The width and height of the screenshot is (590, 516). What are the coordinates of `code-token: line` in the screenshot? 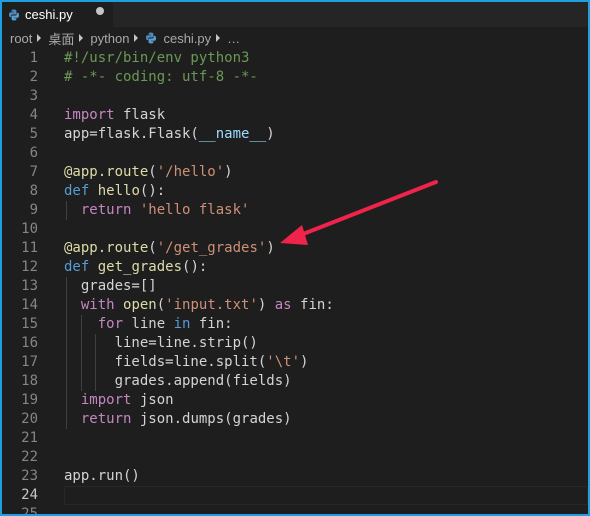 It's located at (148, 324).